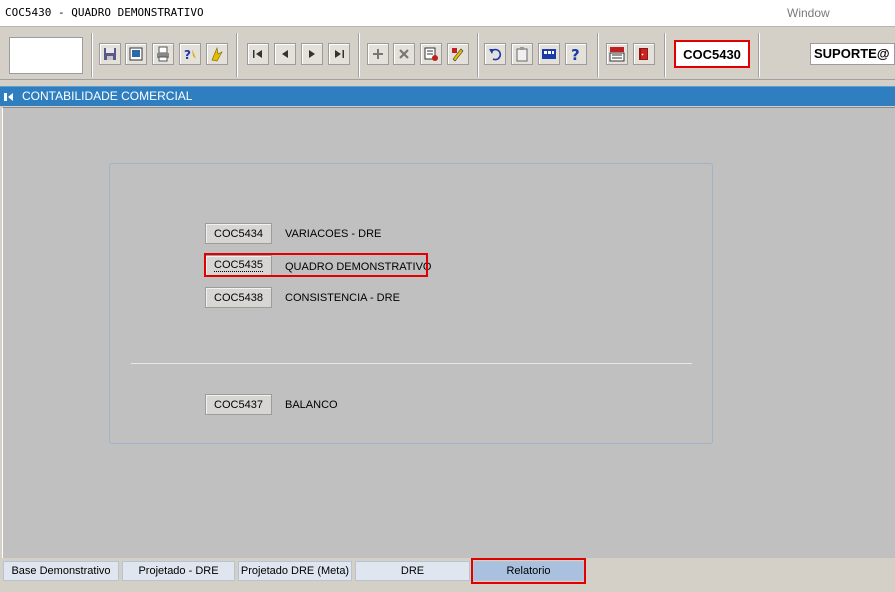 Image resolution: width=895 pixels, height=592 pixels. What do you see at coordinates (8, 97) in the screenshot?
I see `form-header-icon` at bounding box center [8, 97].